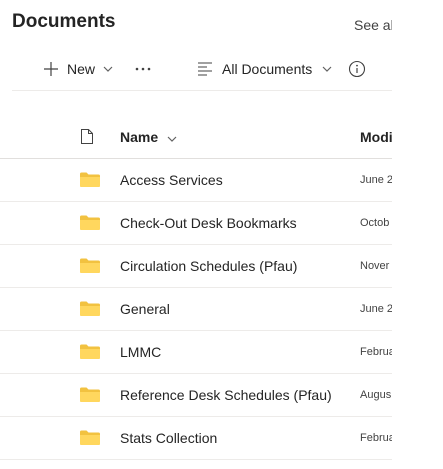 The height and width of the screenshot is (469, 443). What do you see at coordinates (375, 223) in the screenshot?
I see `file-modified: Octob` at bounding box center [375, 223].